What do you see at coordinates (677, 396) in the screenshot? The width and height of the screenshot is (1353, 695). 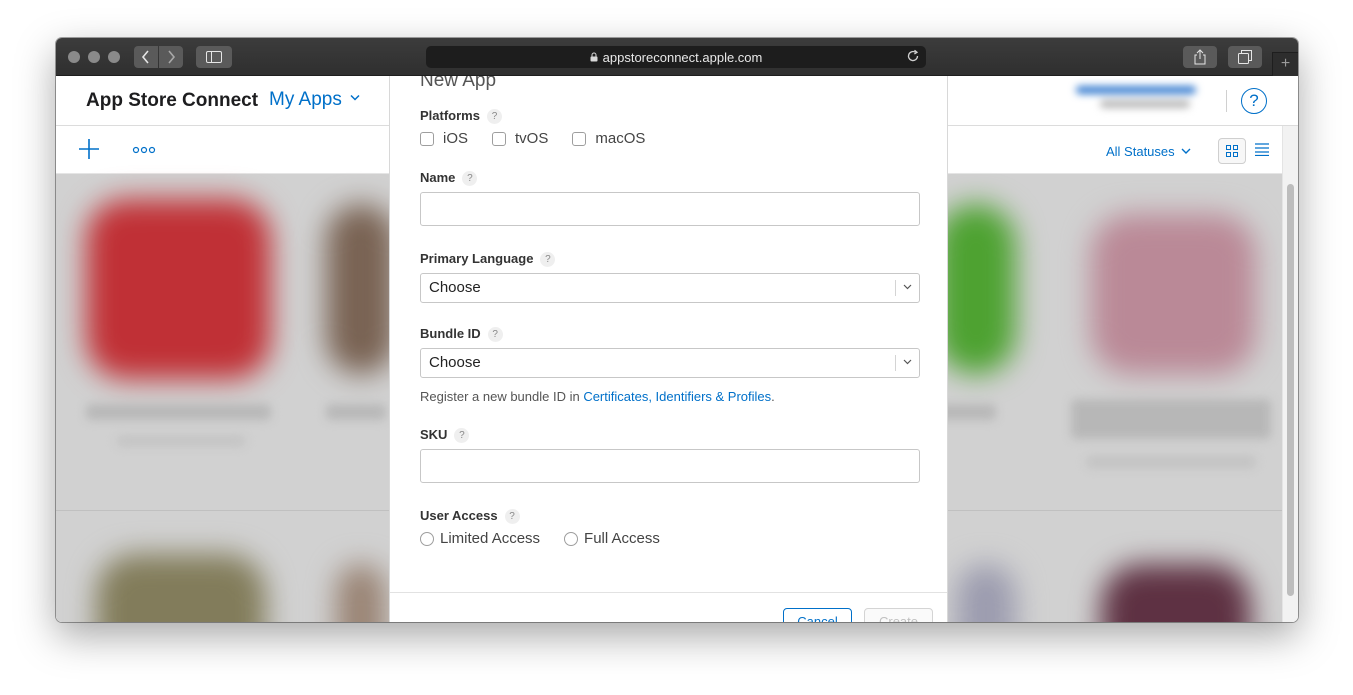 I see `certificates-link: Certificates, Identifiers & Profiles` at bounding box center [677, 396].